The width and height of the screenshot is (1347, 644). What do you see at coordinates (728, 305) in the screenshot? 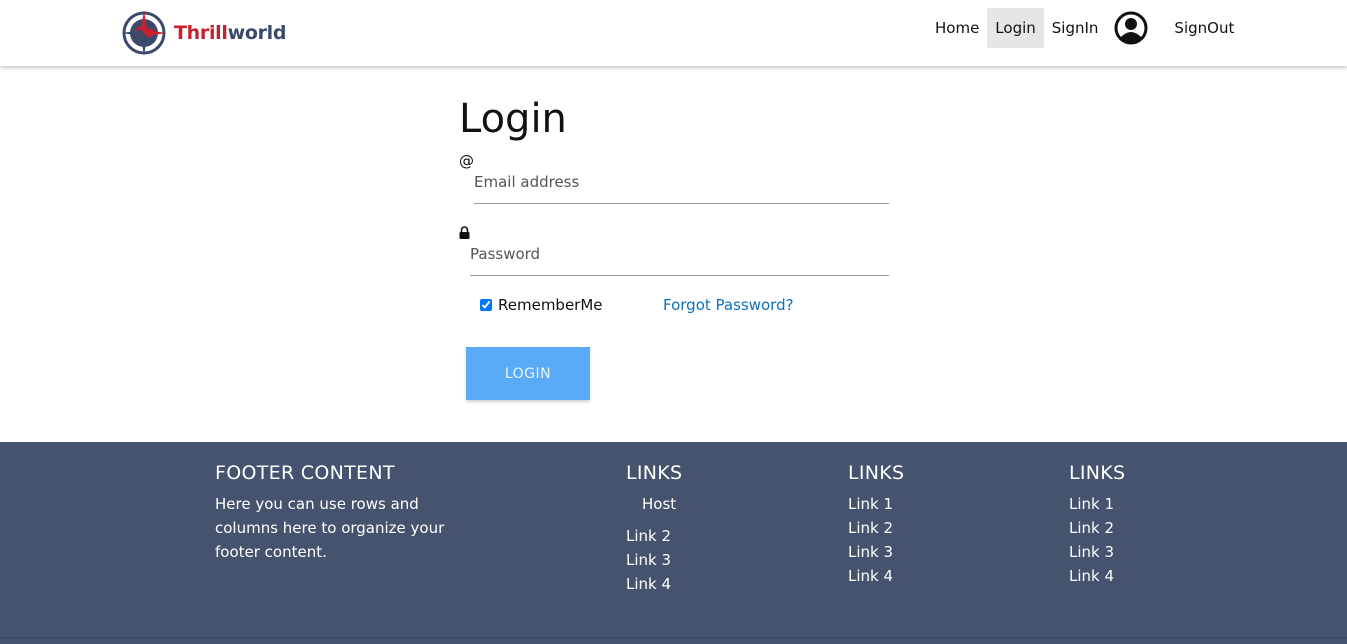
I see `forgot-password-link: Forgot Password?` at bounding box center [728, 305].